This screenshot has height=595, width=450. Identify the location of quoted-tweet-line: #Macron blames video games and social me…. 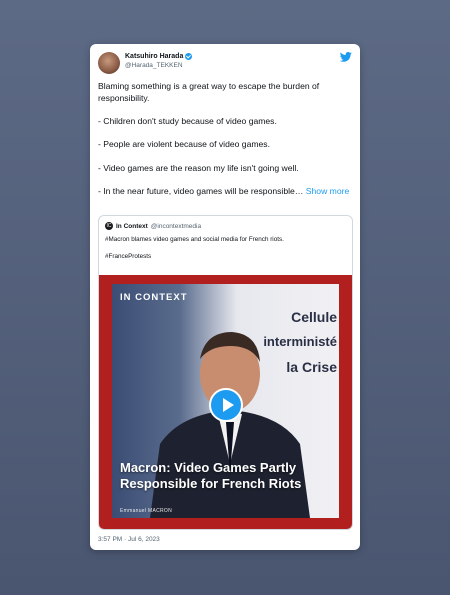
(194, 239).